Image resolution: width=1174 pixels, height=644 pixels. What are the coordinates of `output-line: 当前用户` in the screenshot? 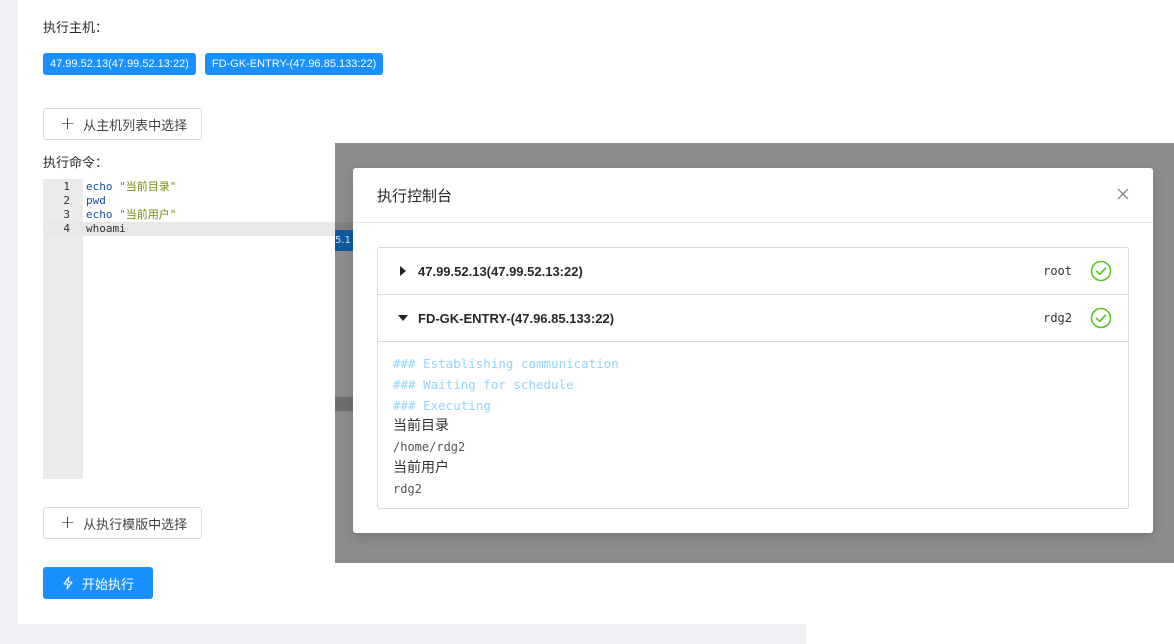 It's located at (421, 468).